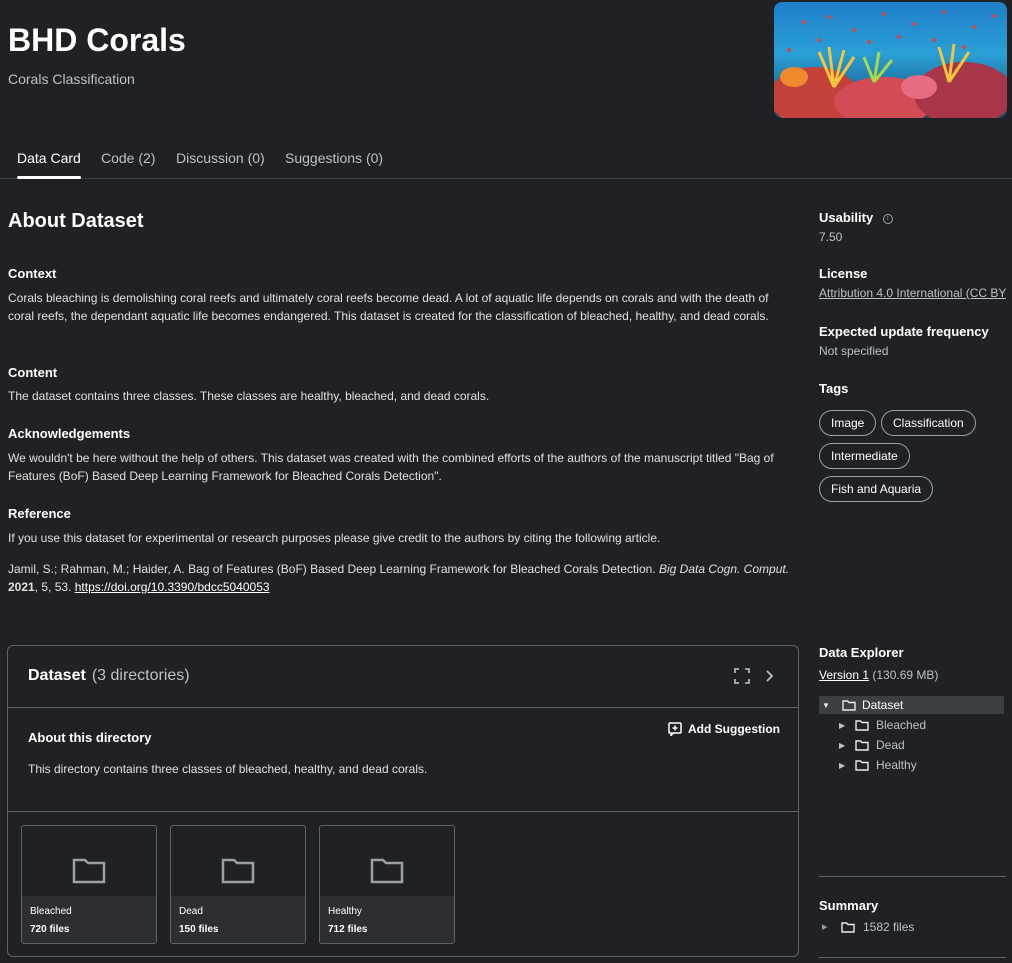  Describe the element at coordinates (769, 676) in the screenshot. I see `chevron-right-icon` at that location.